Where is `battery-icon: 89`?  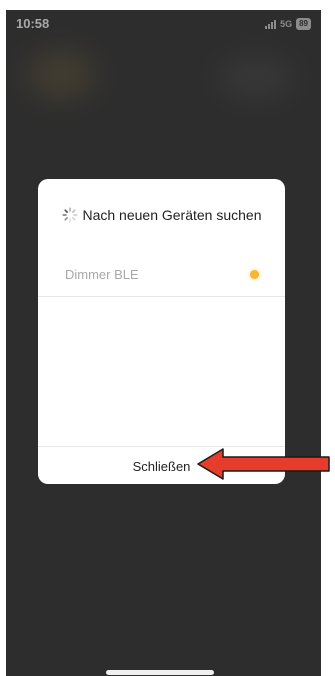
battery-icon: 89 is located at coordinates (303, 24).